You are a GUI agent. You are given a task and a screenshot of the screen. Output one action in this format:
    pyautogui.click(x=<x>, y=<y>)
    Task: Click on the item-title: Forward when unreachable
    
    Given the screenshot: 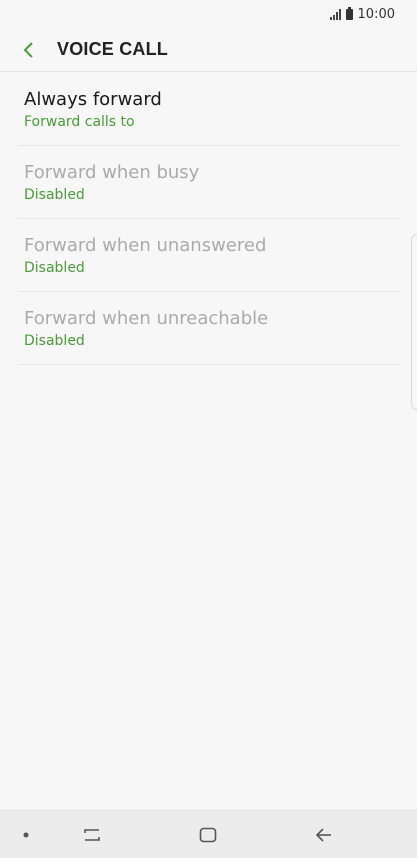 What is the action you would take?
    pyautogui.click(x=146, y=318)
    